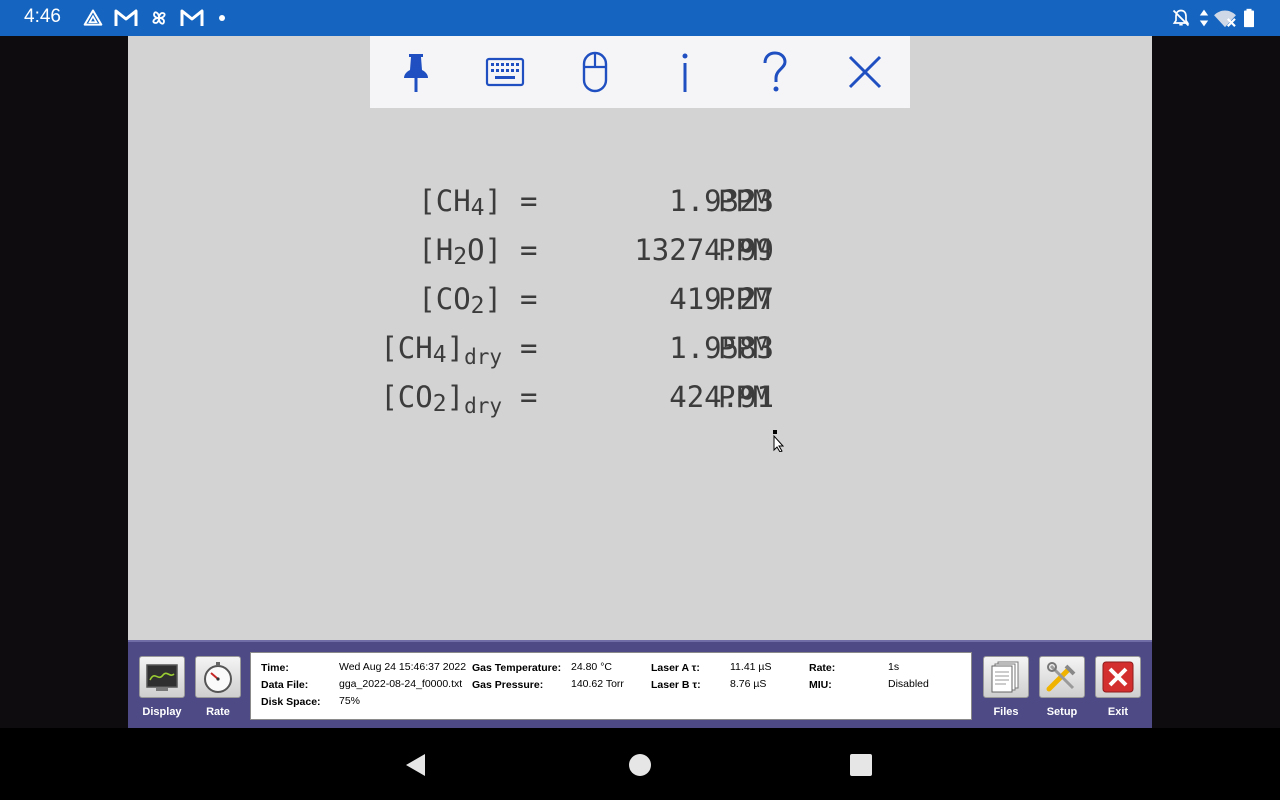  Describe the element at coordinates (861, 765) in the screenshot. I see `recents-icon` at that location.